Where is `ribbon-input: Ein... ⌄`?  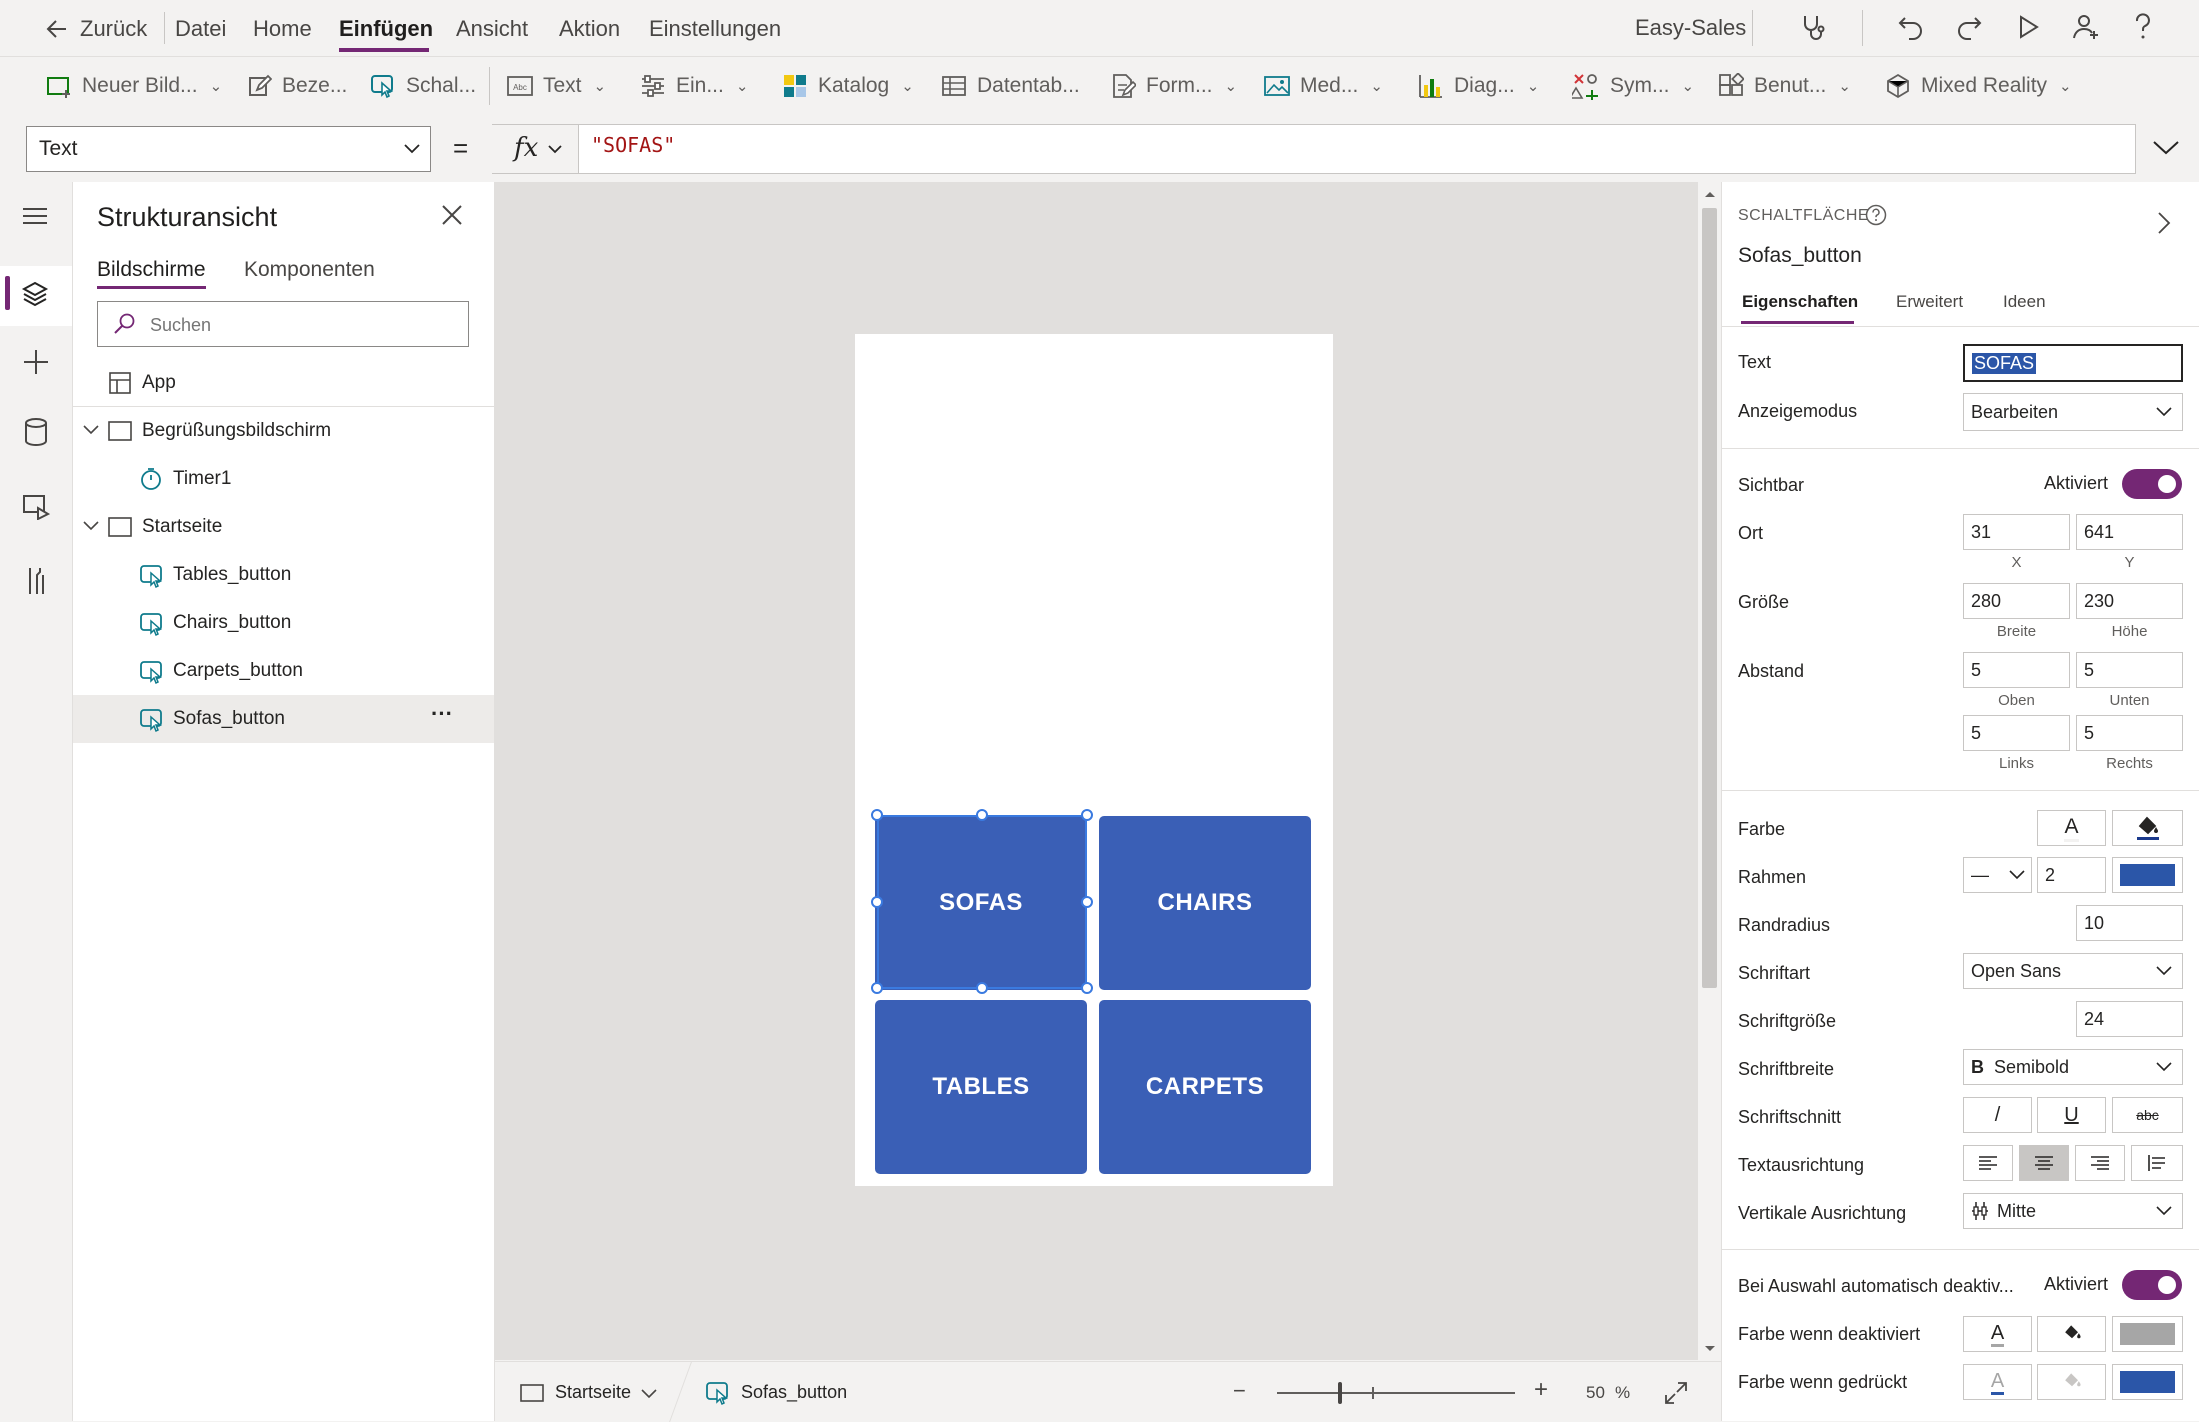 ribbon-input: Ein... ⌄ is located at coordinates (694, 86).